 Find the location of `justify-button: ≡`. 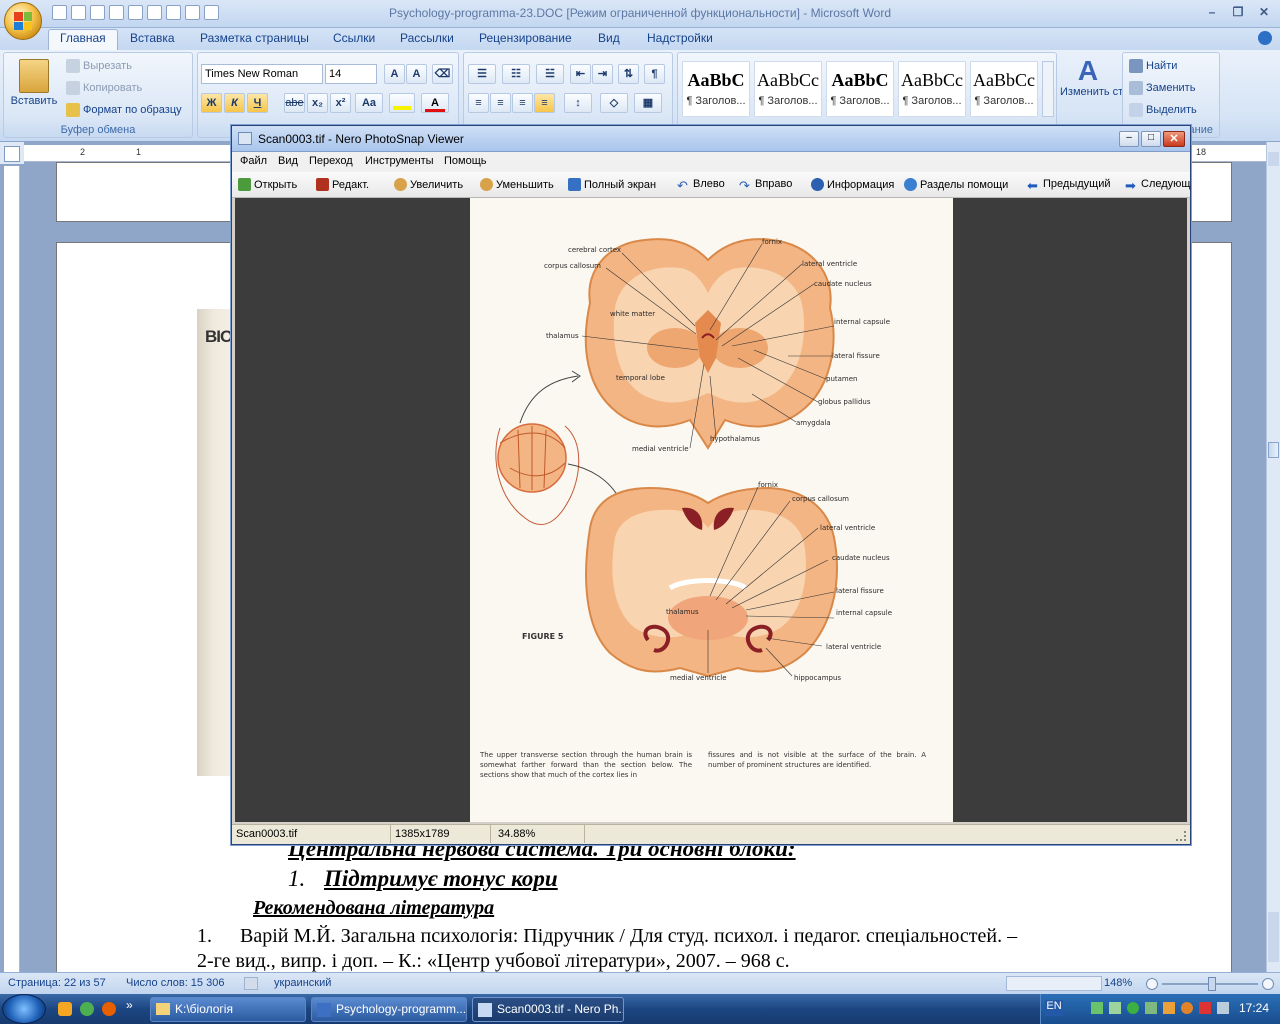

justify-button: ≡ is located at coordinates (544, 103).